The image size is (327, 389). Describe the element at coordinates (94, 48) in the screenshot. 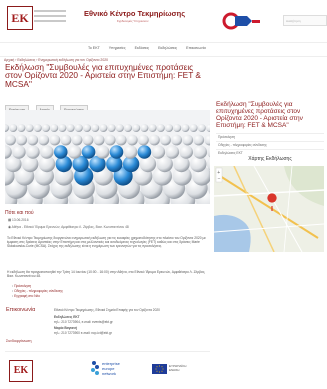

I see `nav-item-ekt: Το ΕΚΤ` at that location.